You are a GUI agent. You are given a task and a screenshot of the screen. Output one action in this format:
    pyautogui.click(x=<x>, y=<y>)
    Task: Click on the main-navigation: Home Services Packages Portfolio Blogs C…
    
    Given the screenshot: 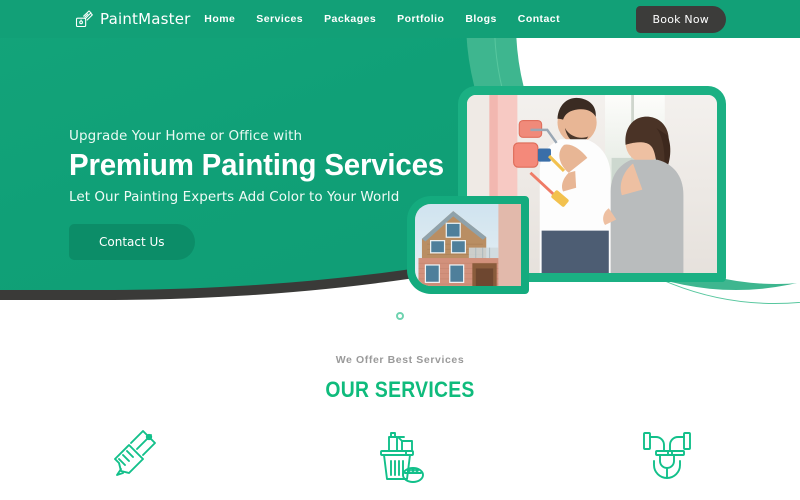 What is the action you would take?
    pyautogui.click(x=382, y=19)
    